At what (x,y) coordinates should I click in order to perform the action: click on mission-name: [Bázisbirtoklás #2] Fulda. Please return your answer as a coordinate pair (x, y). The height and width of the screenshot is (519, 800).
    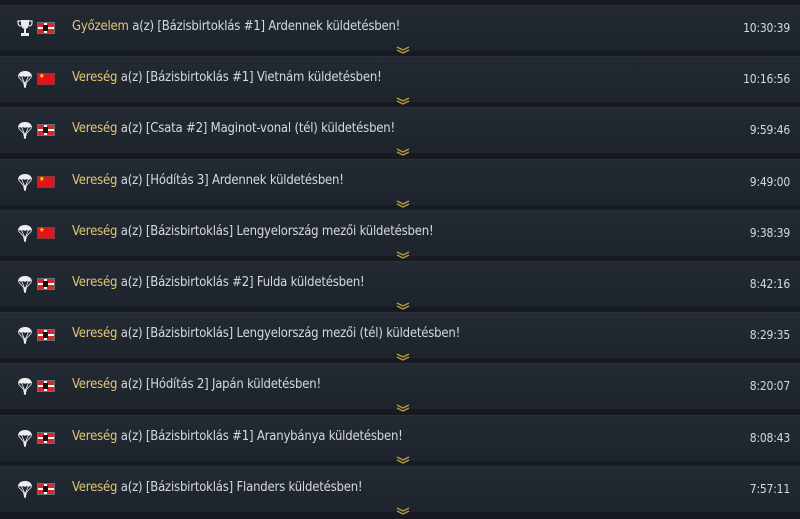
    Looking at the image, I should click on (216, 282).